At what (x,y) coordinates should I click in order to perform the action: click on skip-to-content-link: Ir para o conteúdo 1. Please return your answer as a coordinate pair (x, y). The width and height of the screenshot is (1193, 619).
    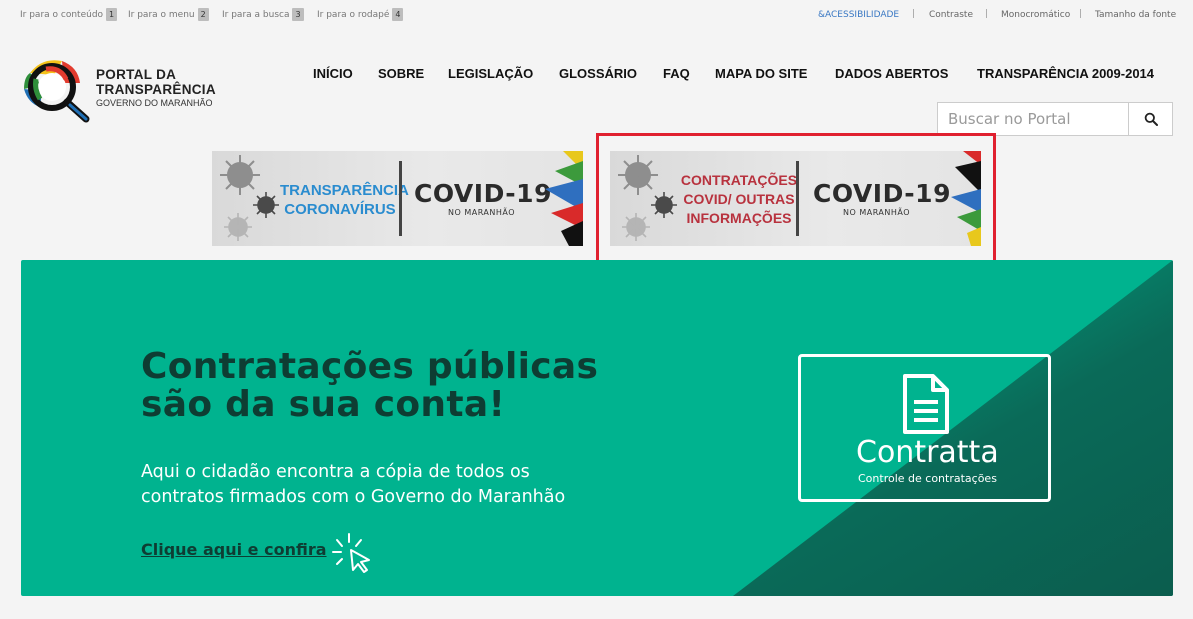
    Looking at the image, I should click on (69, 14).